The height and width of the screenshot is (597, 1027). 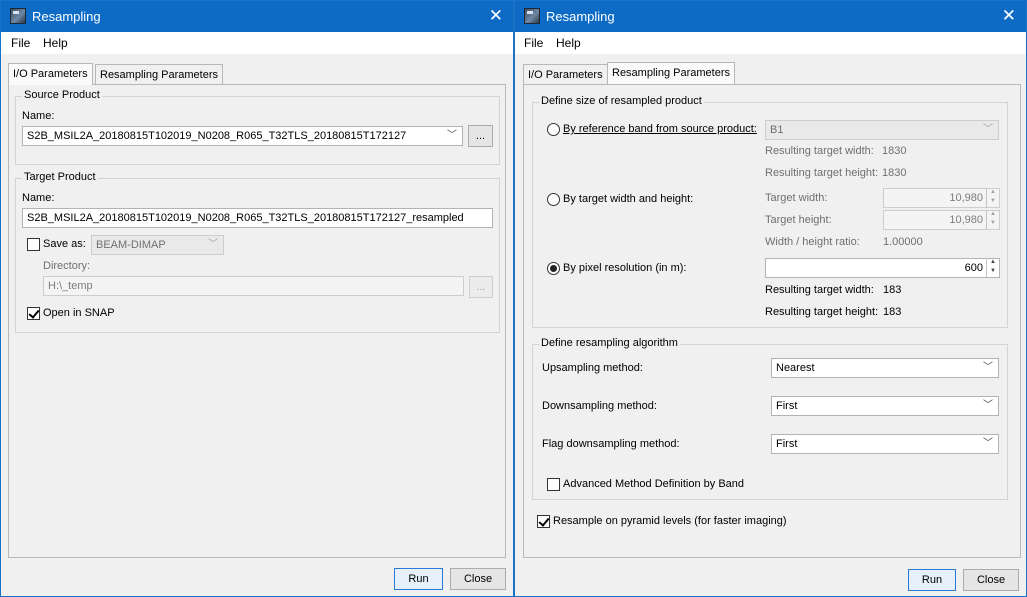 I want to click on pyramid-levels-checkbox, so click(x=543, y=521).